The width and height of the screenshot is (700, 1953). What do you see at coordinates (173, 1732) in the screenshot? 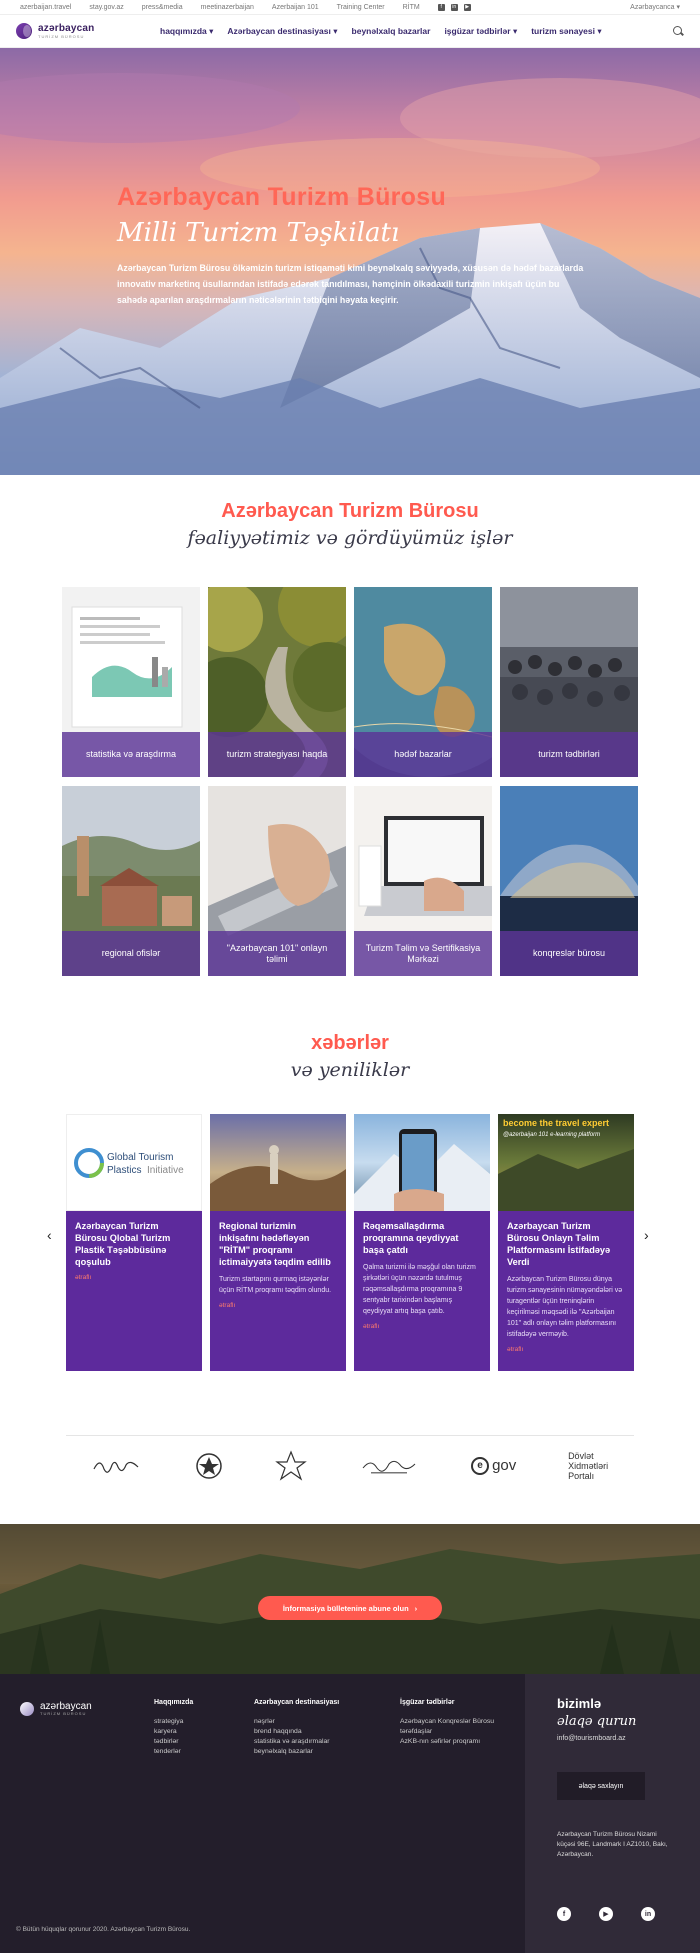
I see `footer-link: karyera` at bounding box center [173, 1732].